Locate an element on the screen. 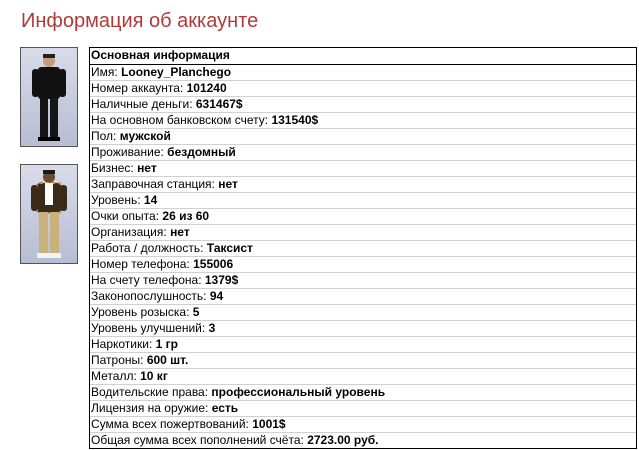 The width and height of the screenshot is (639, 450). info-row: Бизнес: нет is located at coordinates (363, 169).